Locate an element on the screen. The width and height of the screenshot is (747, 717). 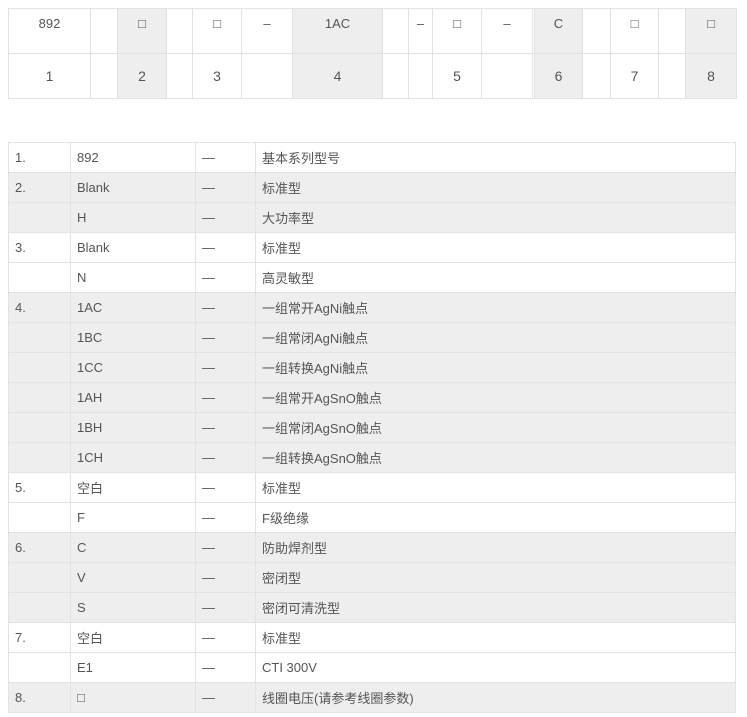
position-cell: 3 is located at coordinates (217, 76).